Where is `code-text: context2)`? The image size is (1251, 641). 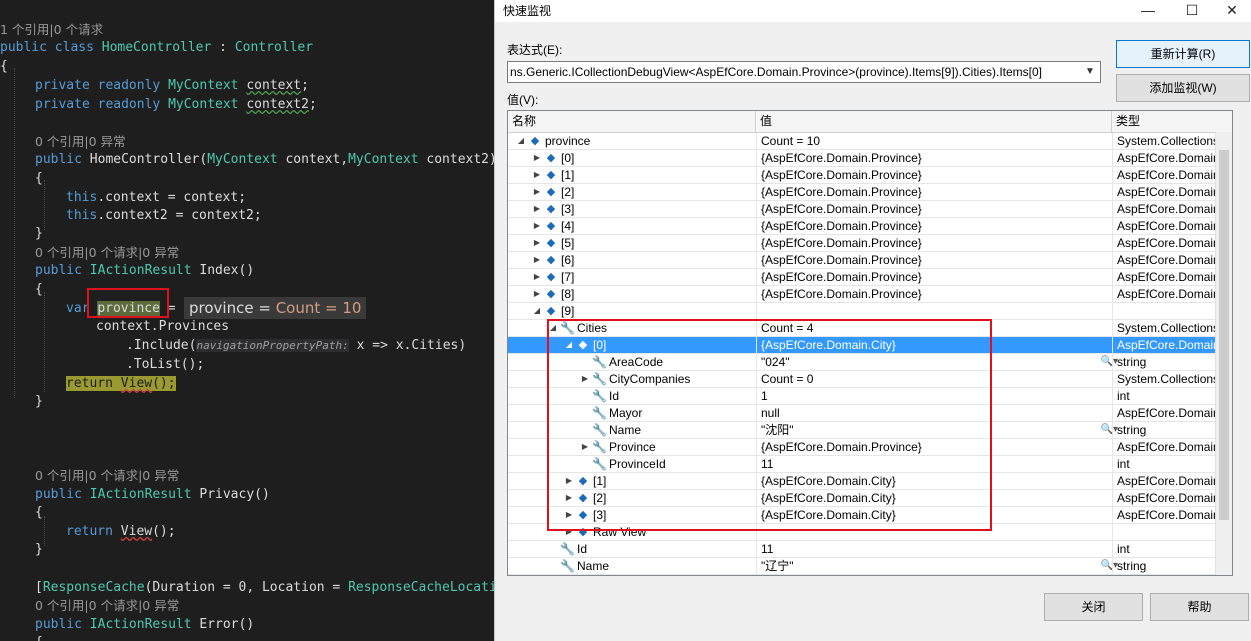
code-text: context2) is located at coordinates (456, 159).